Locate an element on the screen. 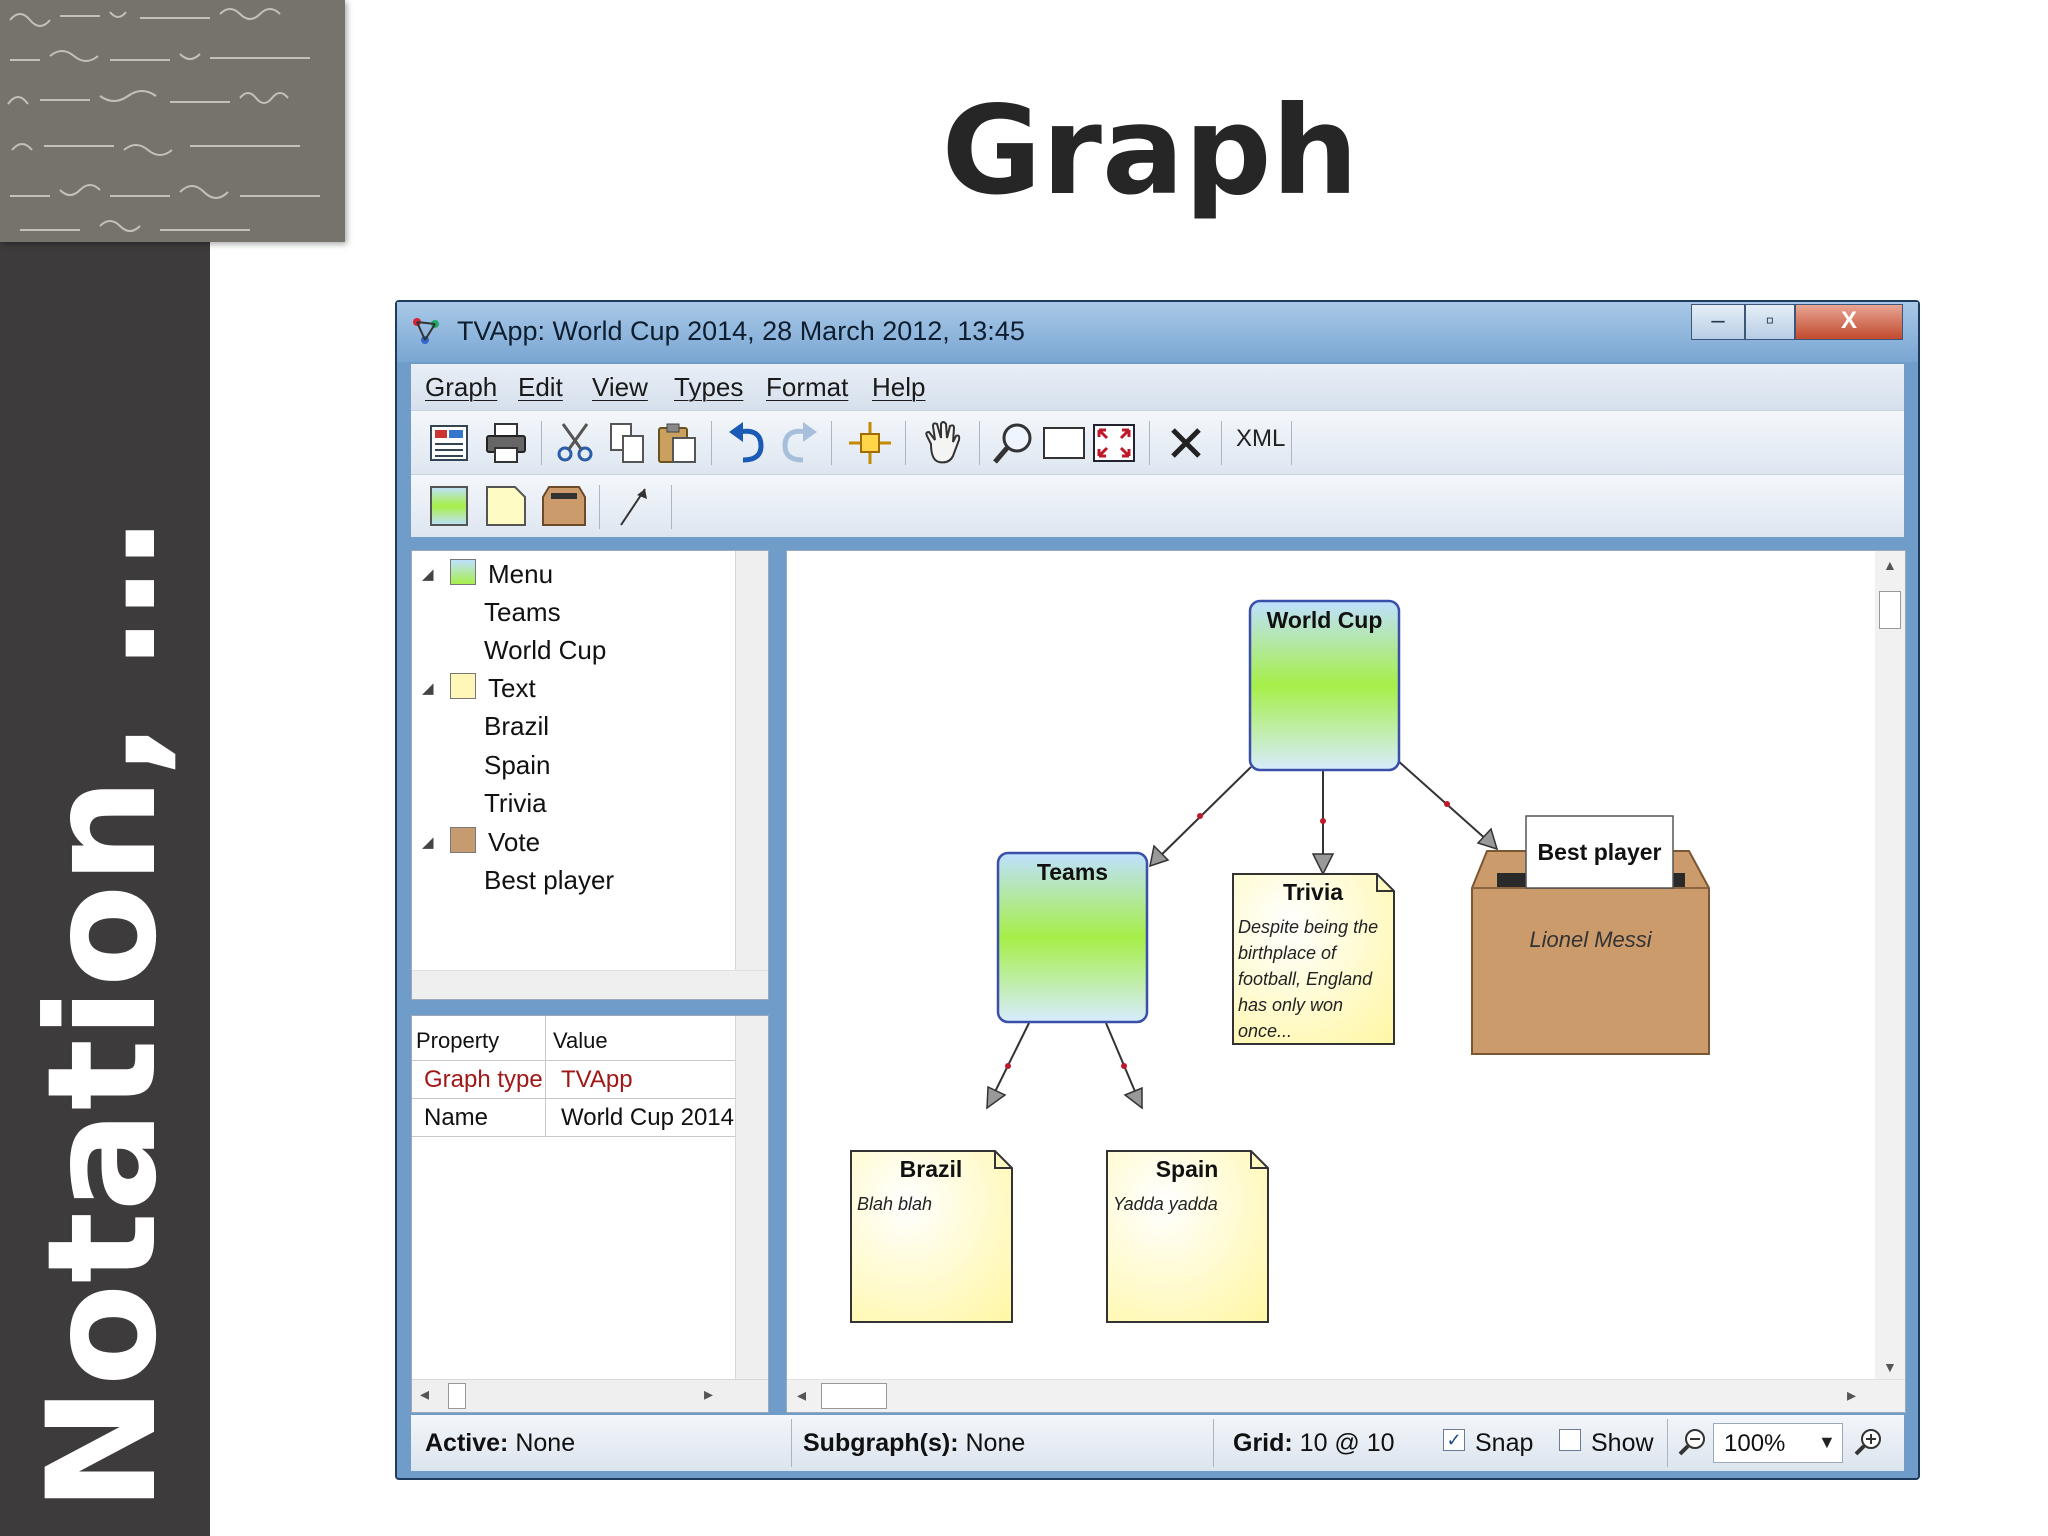 The width and height of the screenshot is (2048, 1536). scroll-down-arrow: ▼ is located at coordinates (1890, 1367).